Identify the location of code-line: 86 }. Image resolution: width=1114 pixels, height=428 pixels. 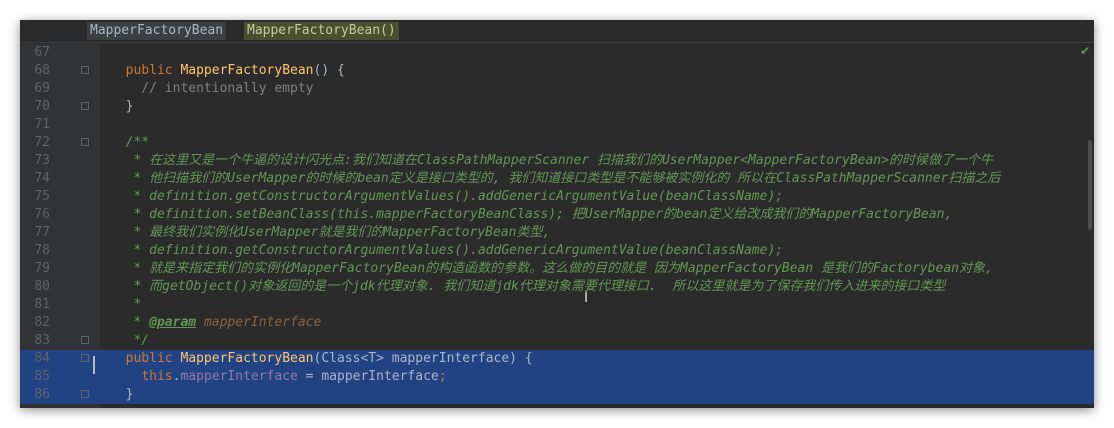
(557, 395).